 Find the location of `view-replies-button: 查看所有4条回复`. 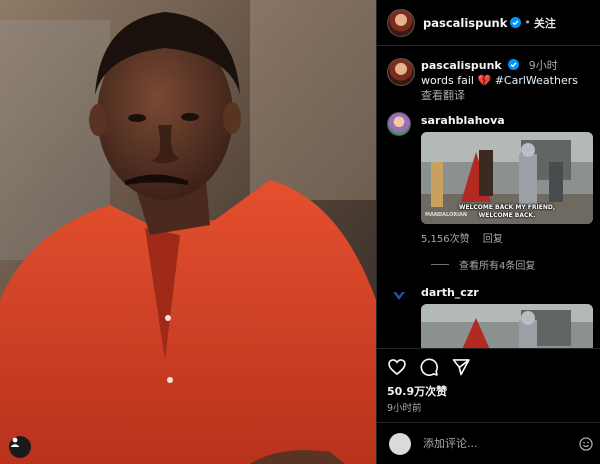

view-replies-button: 查看所有4条回复 is located at coordinates (483, 264).